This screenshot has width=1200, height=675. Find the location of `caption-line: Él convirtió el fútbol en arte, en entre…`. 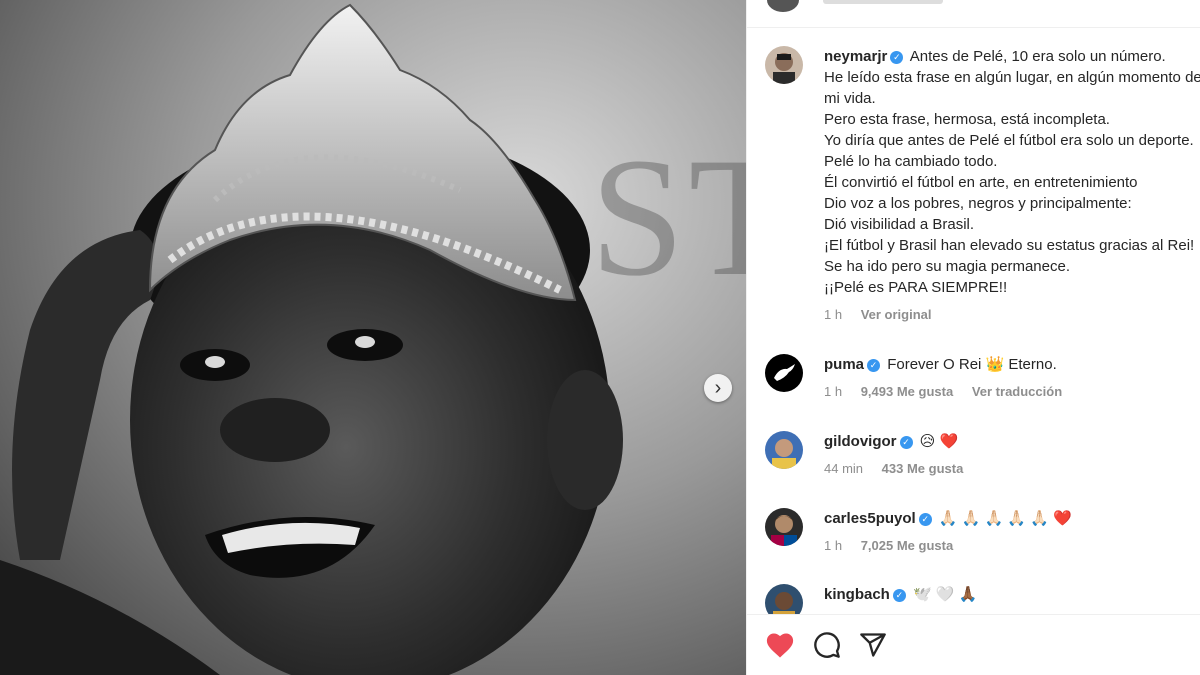

caption-line: Él convirtió el fútbol en arte, en entre… is located at coordinates (981, 182).